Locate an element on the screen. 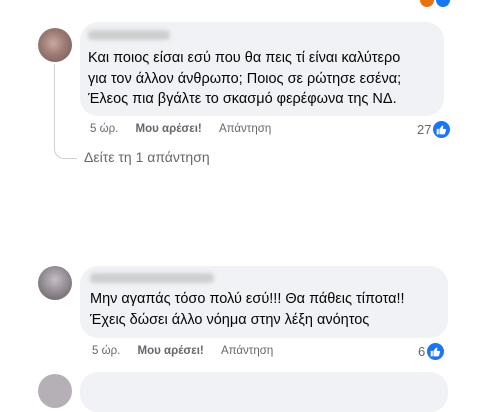 This screenshot has height=412, width=490. angry-reaction-icon is located at coordinates (427, 3).